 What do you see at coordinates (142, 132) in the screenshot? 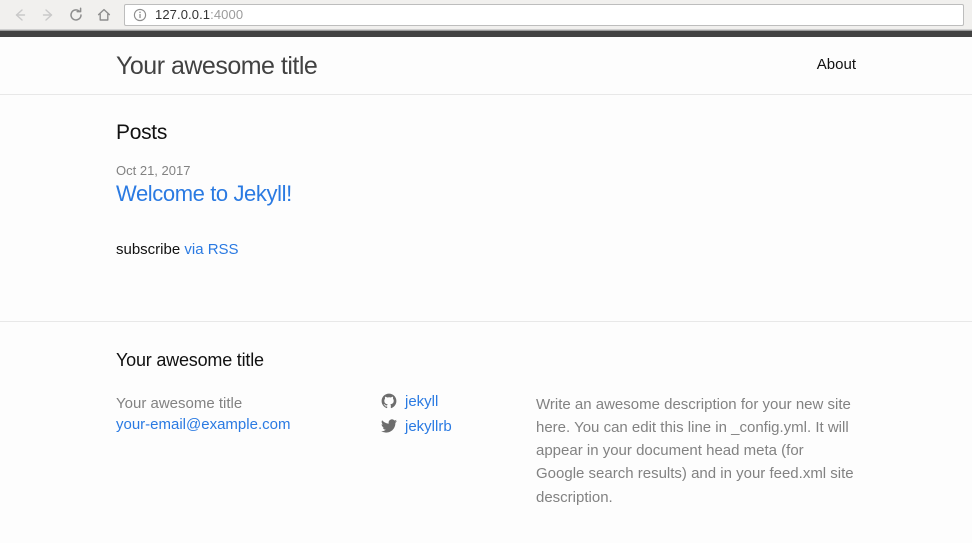
I see `page-title: Posts` at bounding box center [142, 132].